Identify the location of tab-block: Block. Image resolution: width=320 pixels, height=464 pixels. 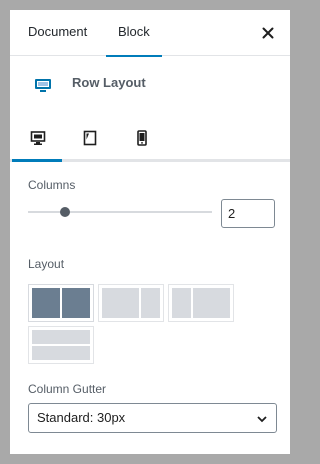
(134, 33).